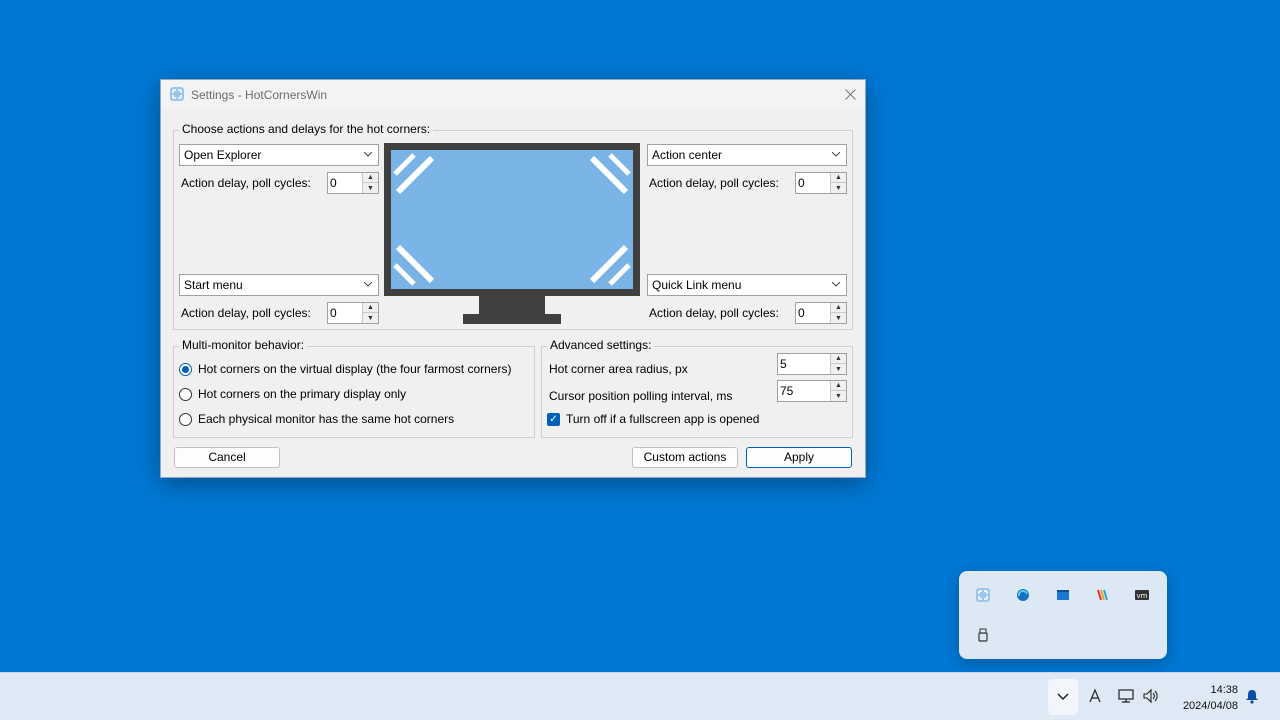  What do you see at coordinates (1063, 615) in the screenshot?
I see `tray-overflow-popup: vm` at bounding box center [1063, 615].